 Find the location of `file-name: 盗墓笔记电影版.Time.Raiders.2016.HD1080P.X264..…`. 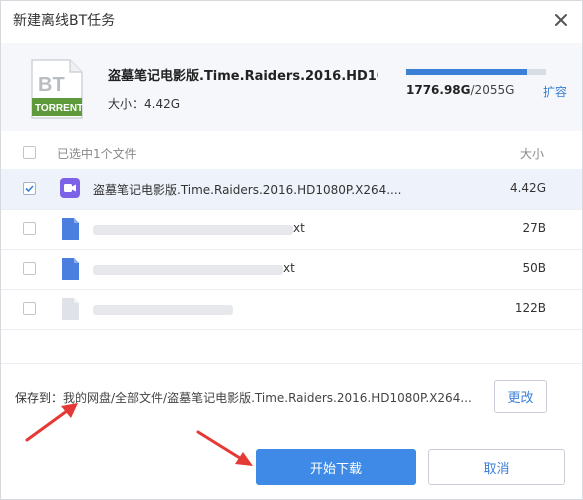

file-name: 盗墓笔记电影版.Time.Raiders.2016.HD1080P.X264..… is located at coordinates (247, 190).